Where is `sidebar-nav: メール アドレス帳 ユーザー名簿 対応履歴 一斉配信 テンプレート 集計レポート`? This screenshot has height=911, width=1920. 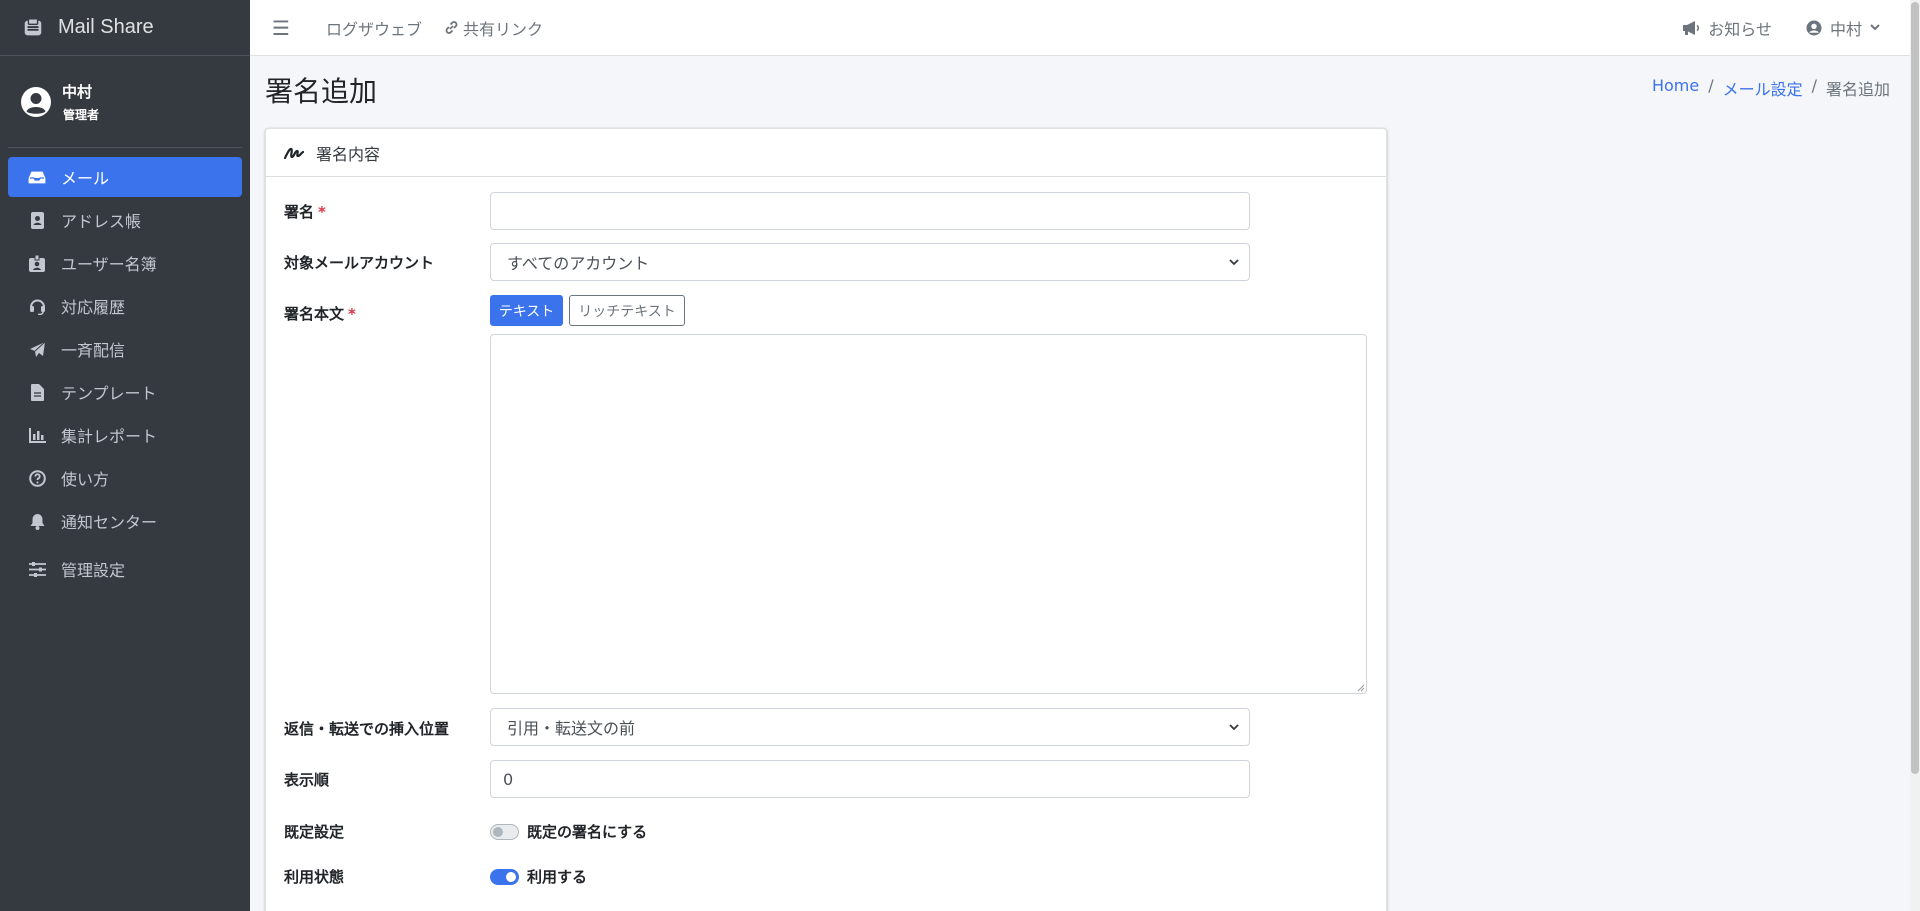
sidebar-nav: メール アドレス帳 ユーザー名簿 対応履歴 一斉配信 テンプレート 集計レポート is located at coordinates (125, 368).